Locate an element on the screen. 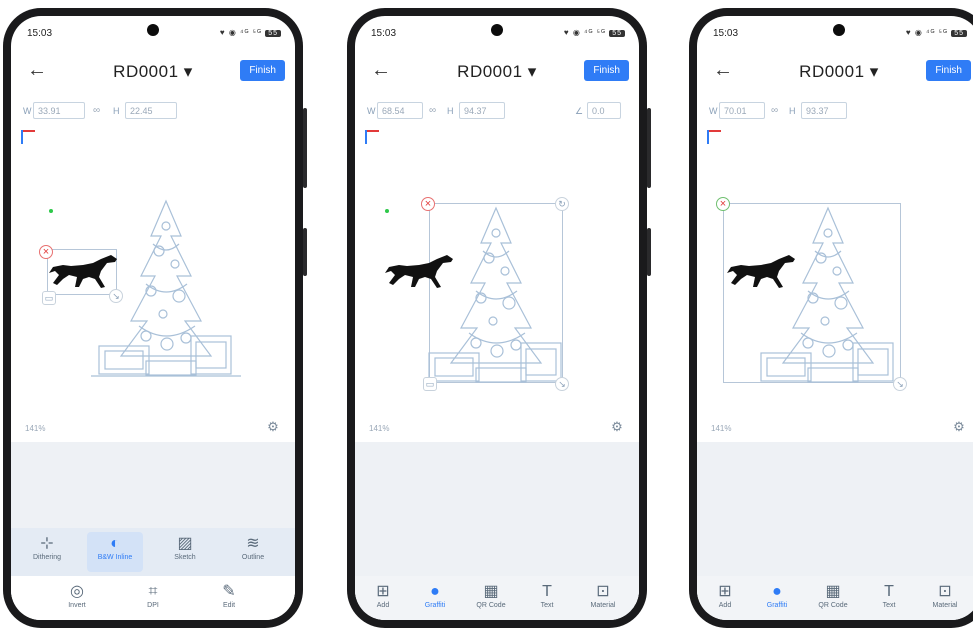  front-camera is located at coordinates (153, 30).